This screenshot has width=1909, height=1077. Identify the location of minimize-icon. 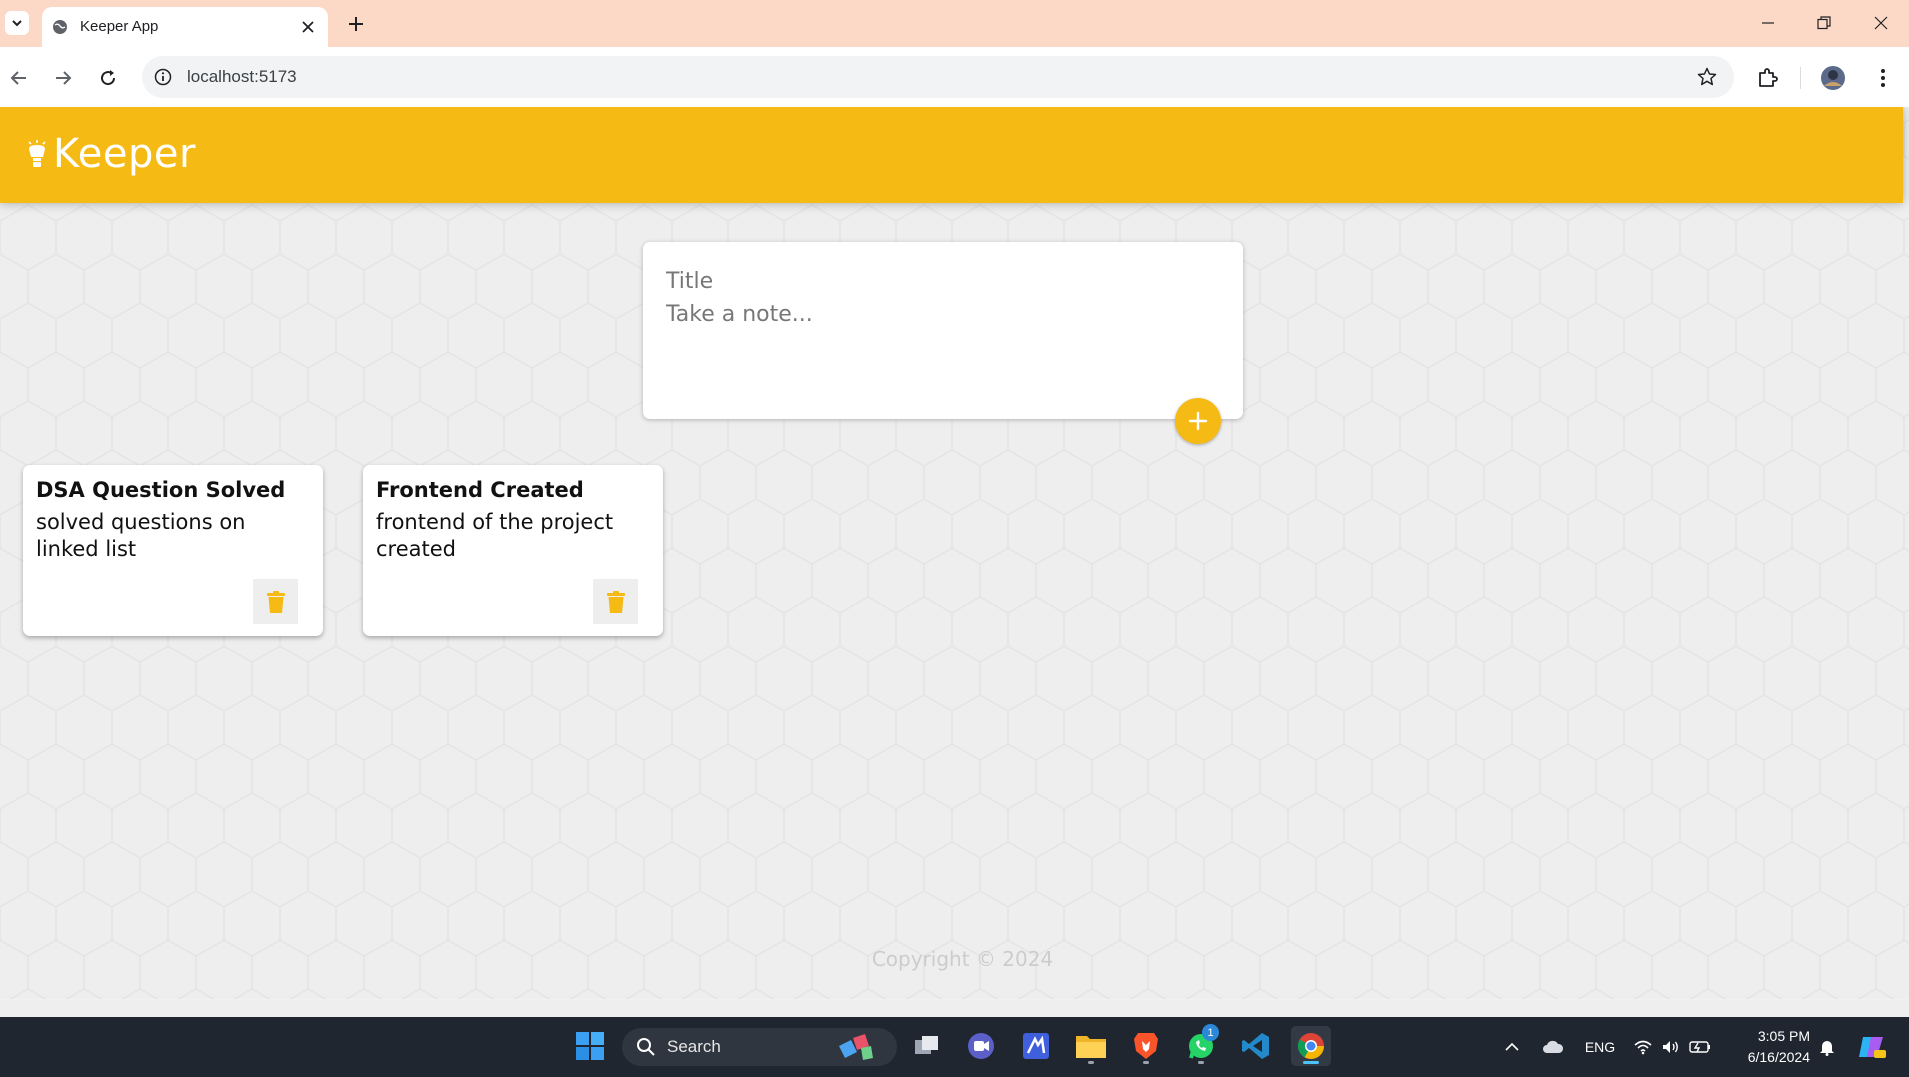
(1768, 23).